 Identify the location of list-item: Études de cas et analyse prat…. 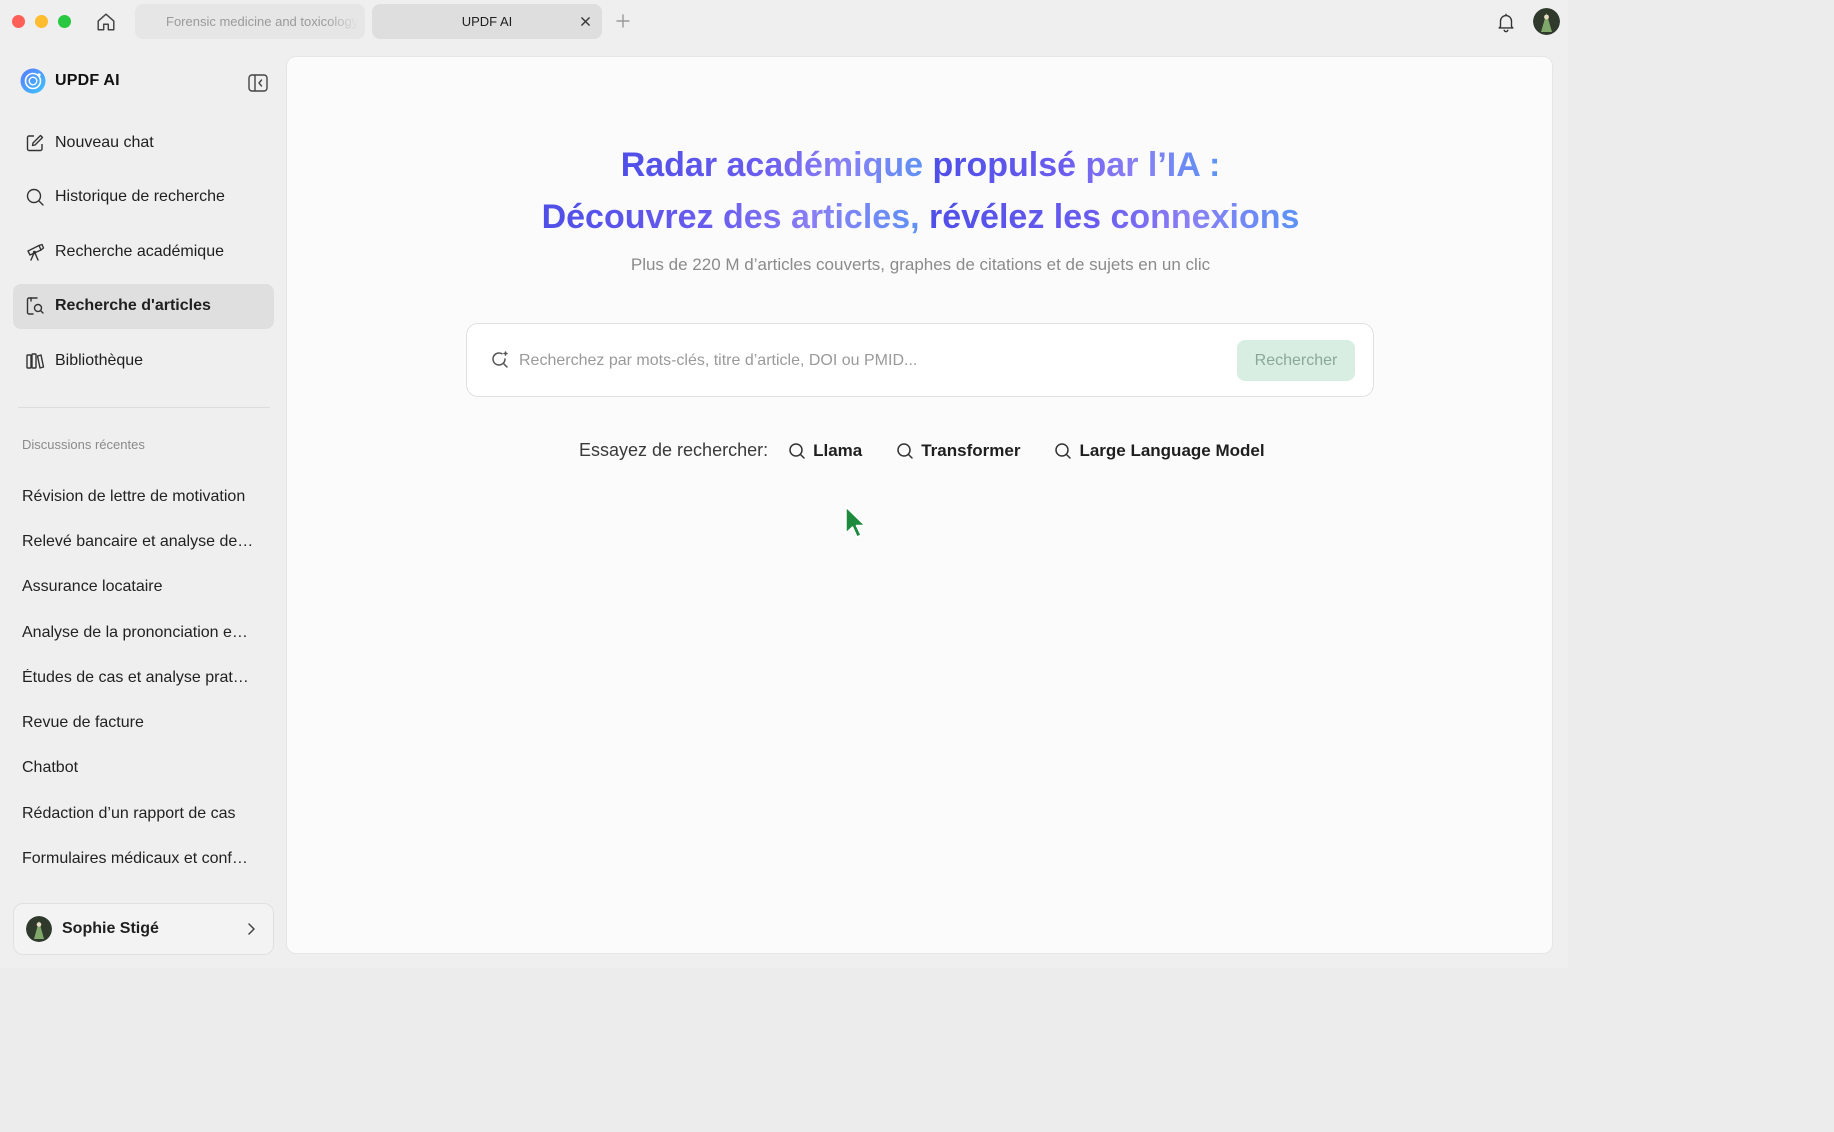
(144, 677).